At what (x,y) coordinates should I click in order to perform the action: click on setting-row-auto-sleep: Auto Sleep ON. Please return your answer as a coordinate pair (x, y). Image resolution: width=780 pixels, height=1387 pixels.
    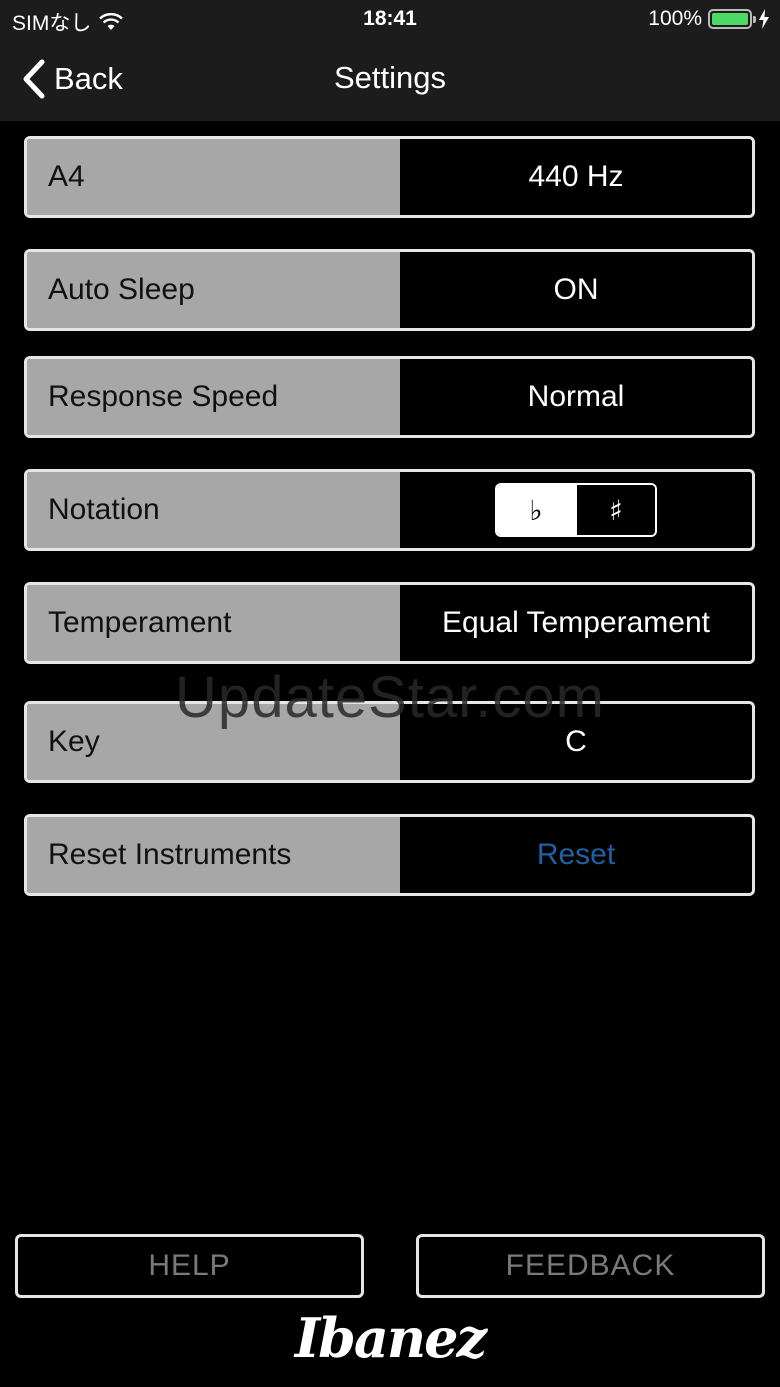
    Looking at the image, I should click on (389, 290).